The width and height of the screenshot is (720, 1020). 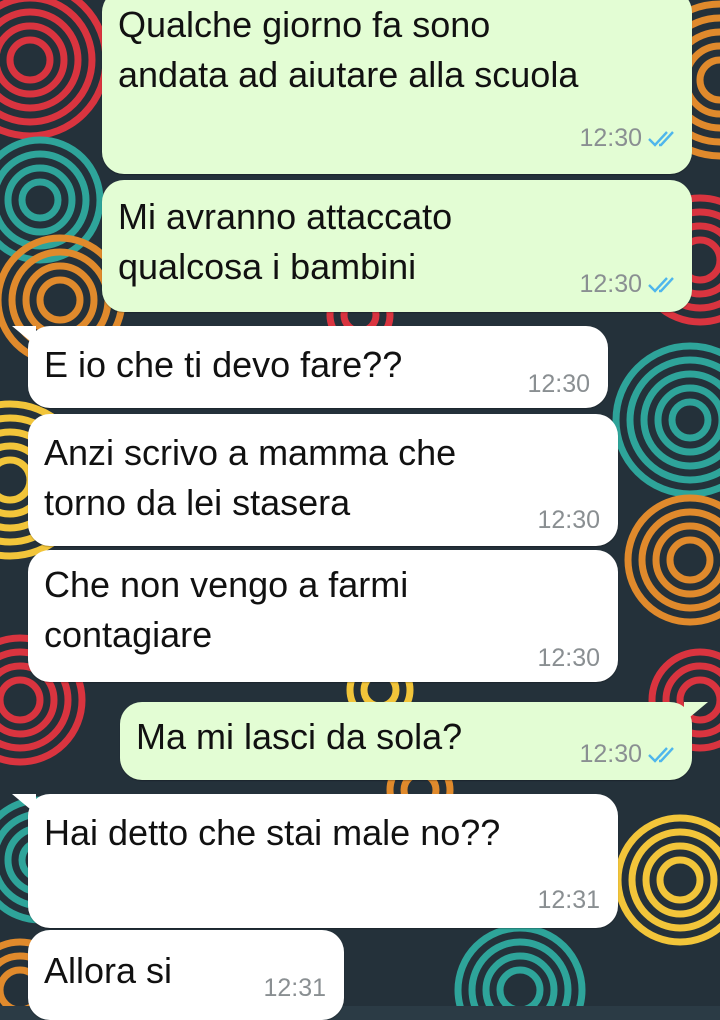 What do you see at coordinates (186, 975) in the screenshot?
I see `message-bubble-incoming: Allora si 12:31` at bounding box center [186, 975].